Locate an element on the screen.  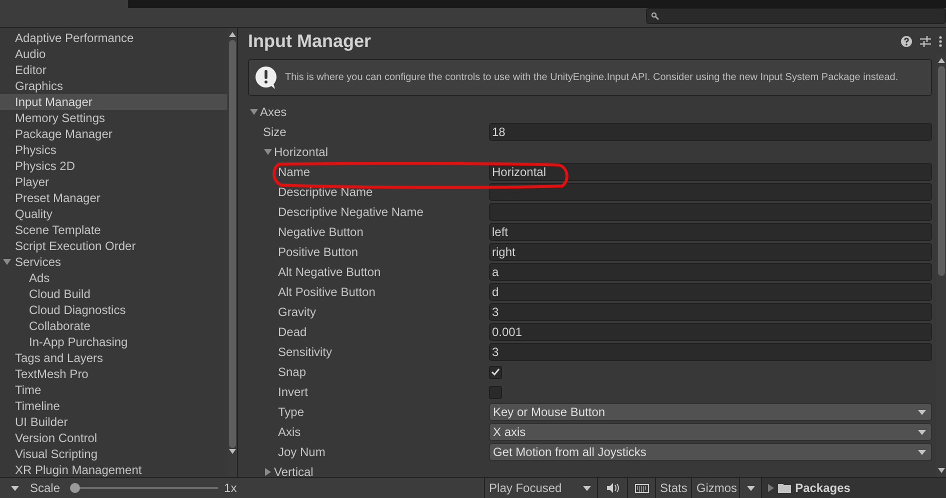
sidebar-item: Preset Manager is located at coordinates (113, 198).